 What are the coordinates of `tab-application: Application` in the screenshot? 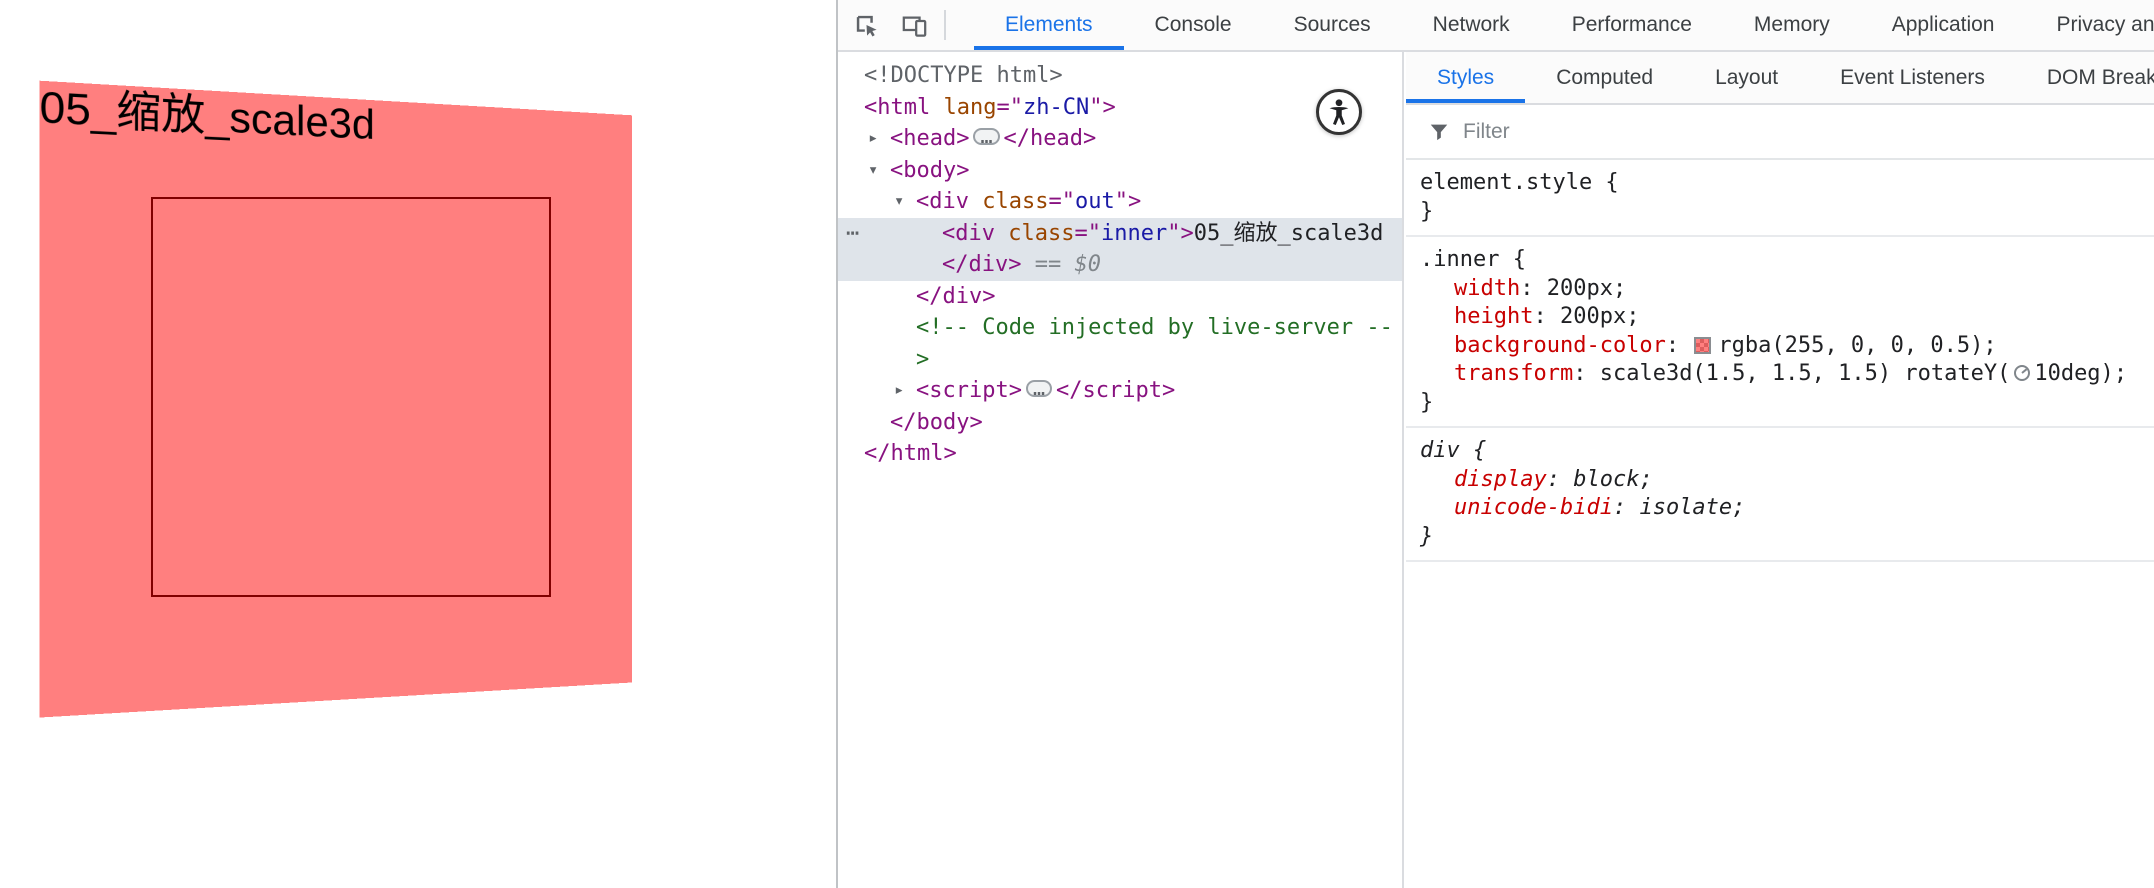 It's located at (1943, 25).